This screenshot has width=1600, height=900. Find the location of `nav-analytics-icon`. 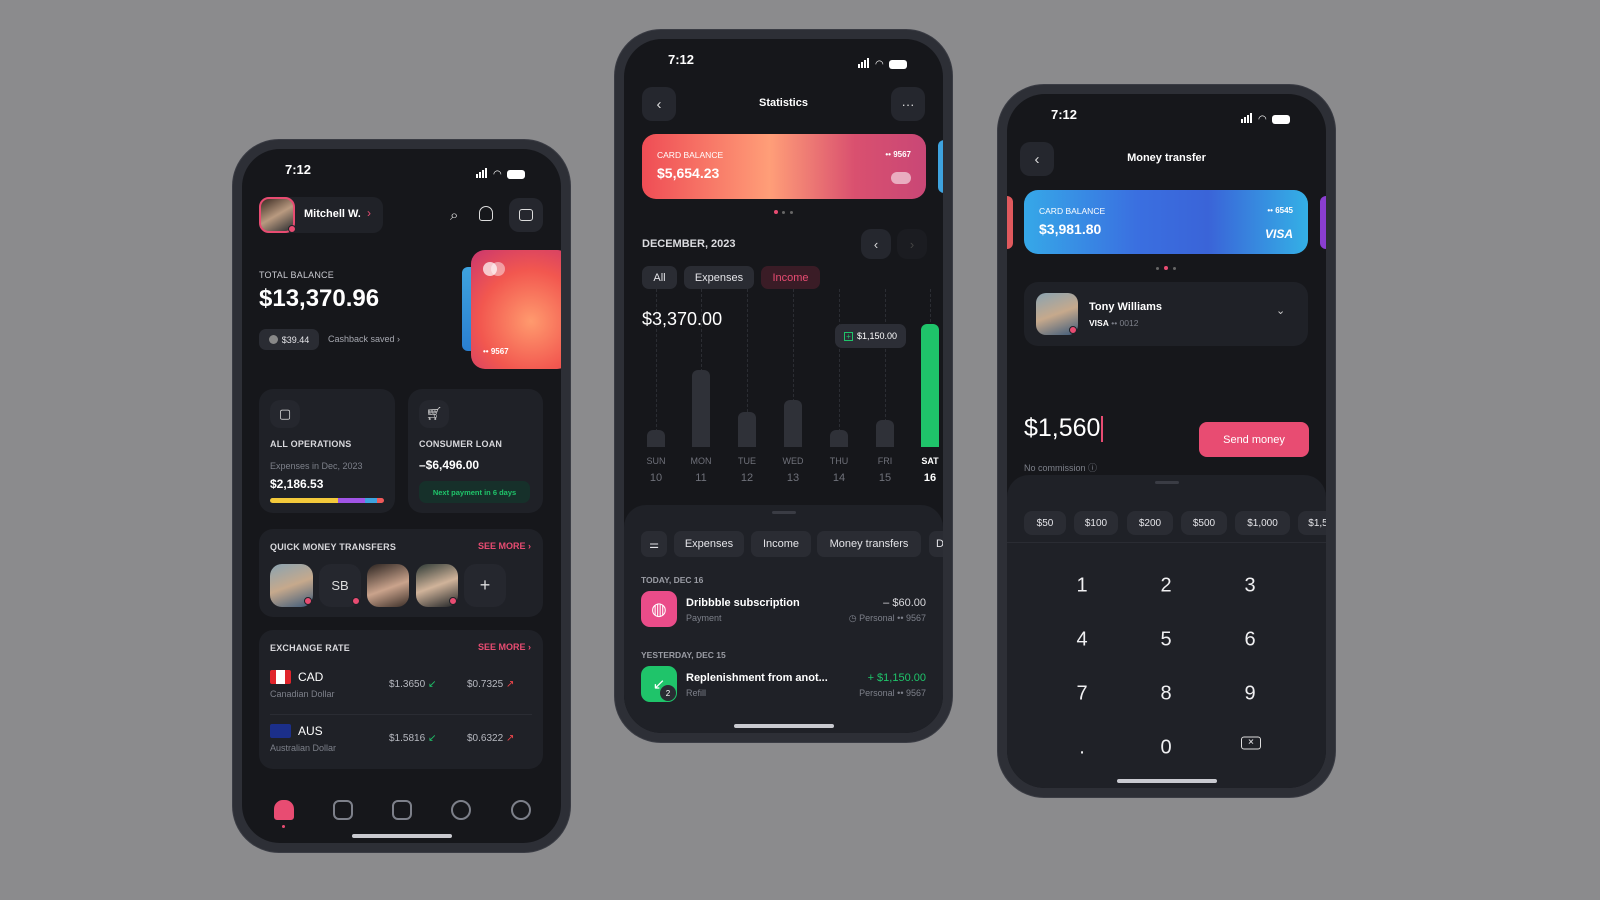

nav-analytics-icon is located at coordinates (402, 810).